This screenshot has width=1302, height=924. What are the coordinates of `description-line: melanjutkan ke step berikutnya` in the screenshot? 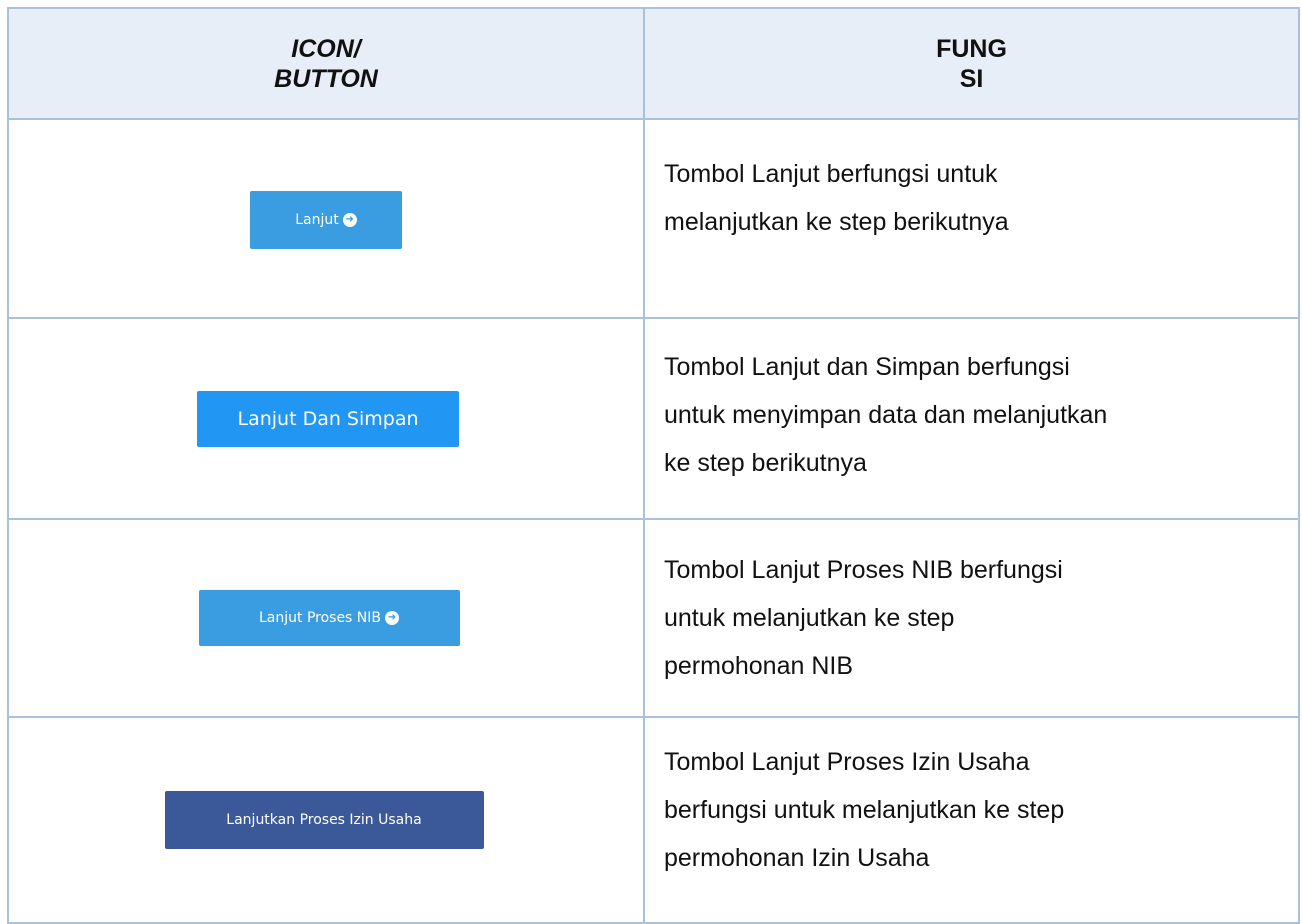 It's located at (836, 222).